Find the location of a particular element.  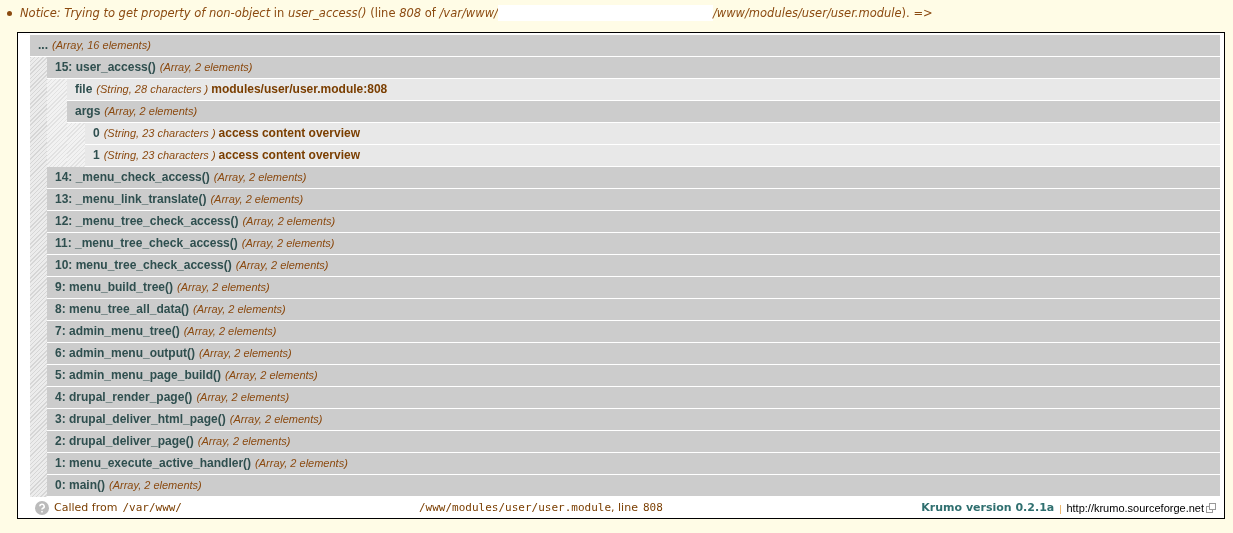

node-name: 15: user_access() is located at coordinates (105, 67).